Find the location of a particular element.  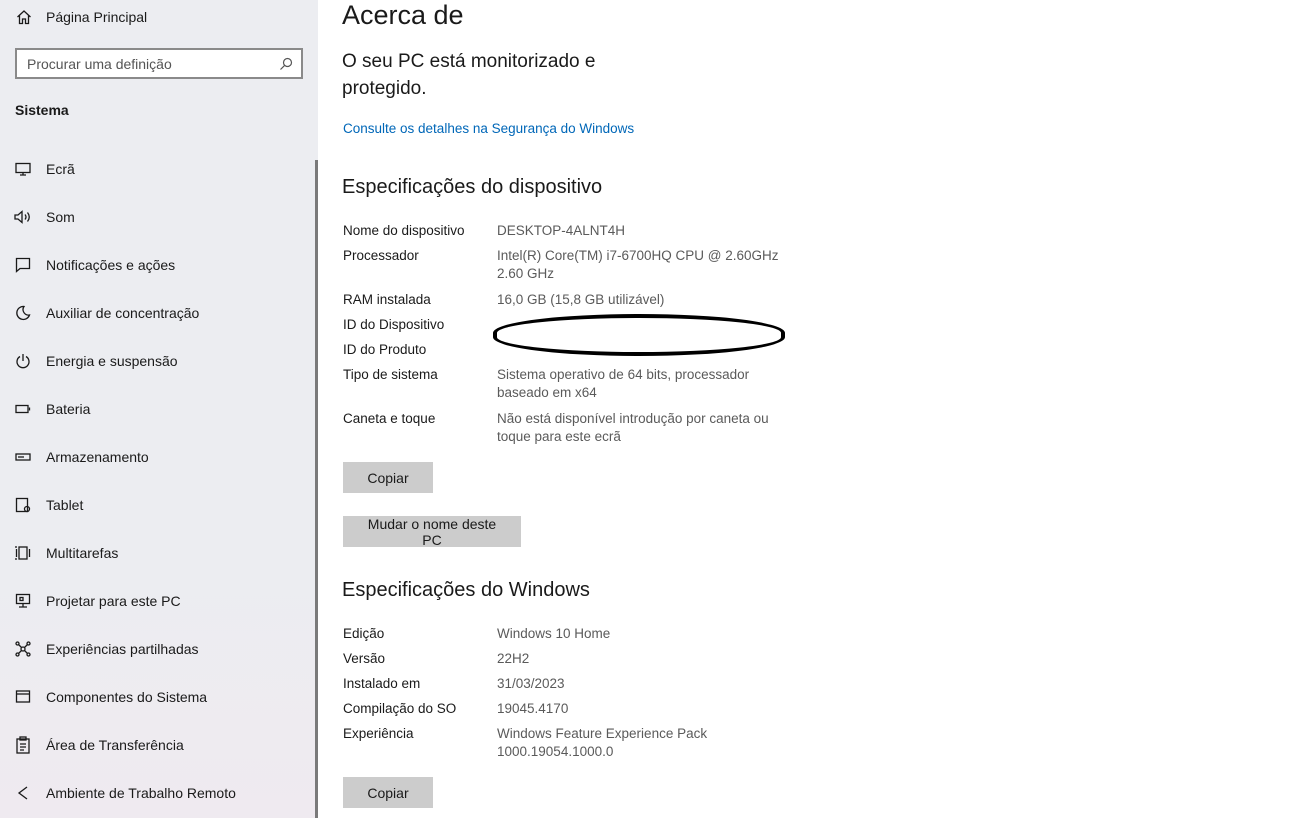

moon-icon is located at coordinates (23, 313).